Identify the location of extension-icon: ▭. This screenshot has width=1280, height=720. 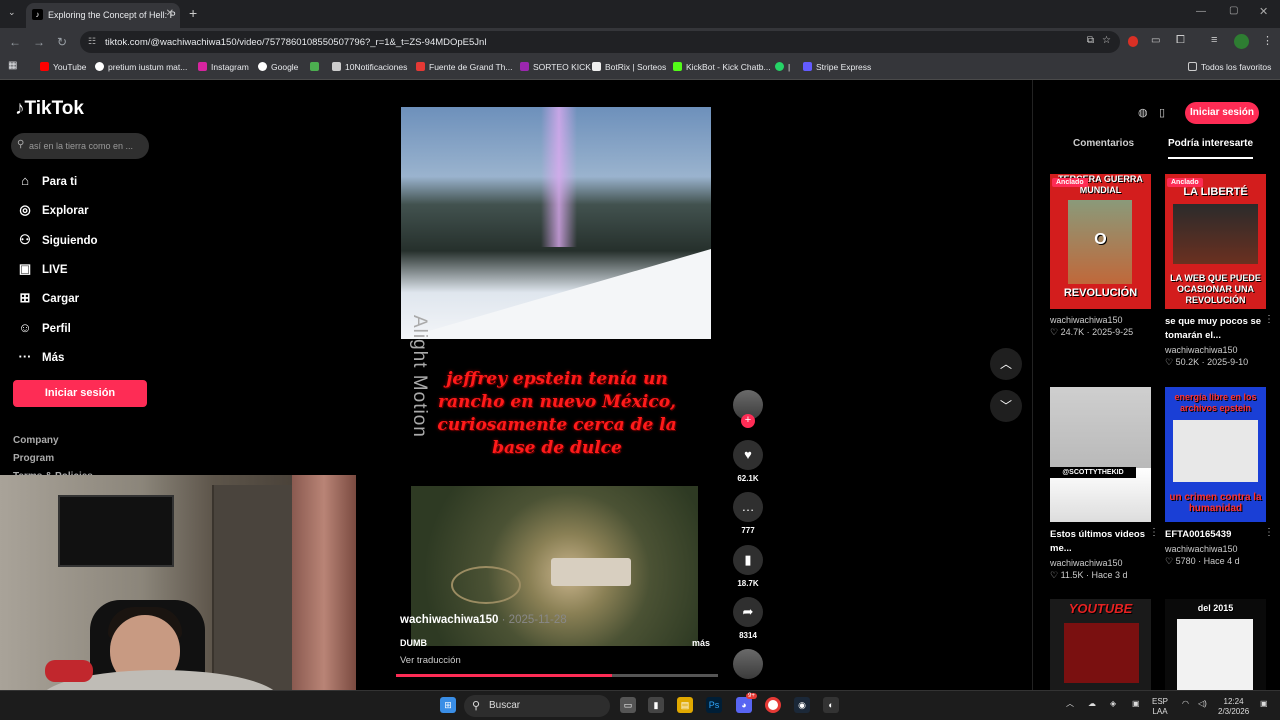
(1155, 40).